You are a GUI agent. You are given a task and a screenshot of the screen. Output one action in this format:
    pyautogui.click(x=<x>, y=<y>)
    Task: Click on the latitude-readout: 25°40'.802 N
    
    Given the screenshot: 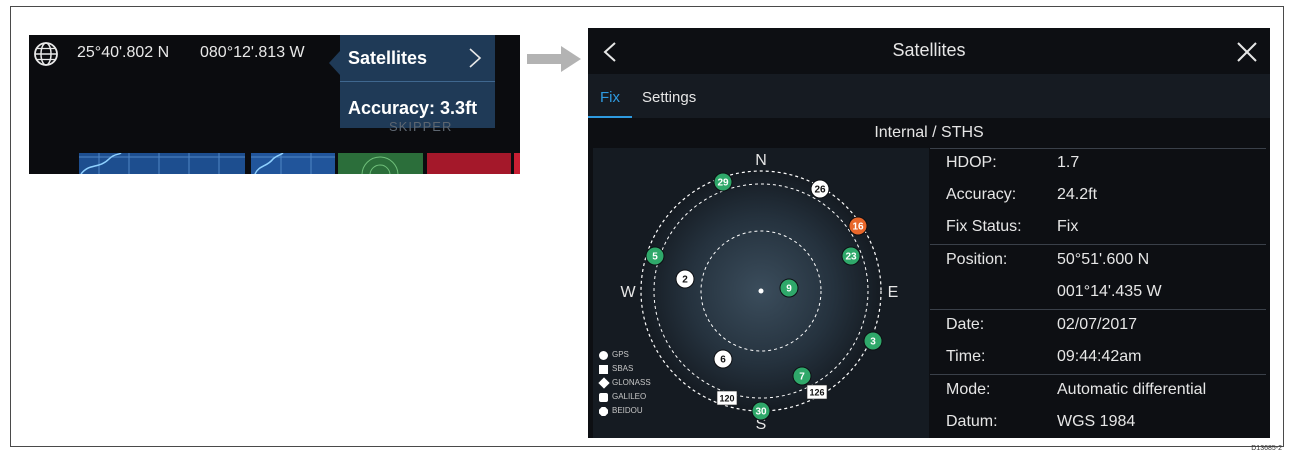 What is the action you would take?
    pyautogui.click(x=123, y=52)
    